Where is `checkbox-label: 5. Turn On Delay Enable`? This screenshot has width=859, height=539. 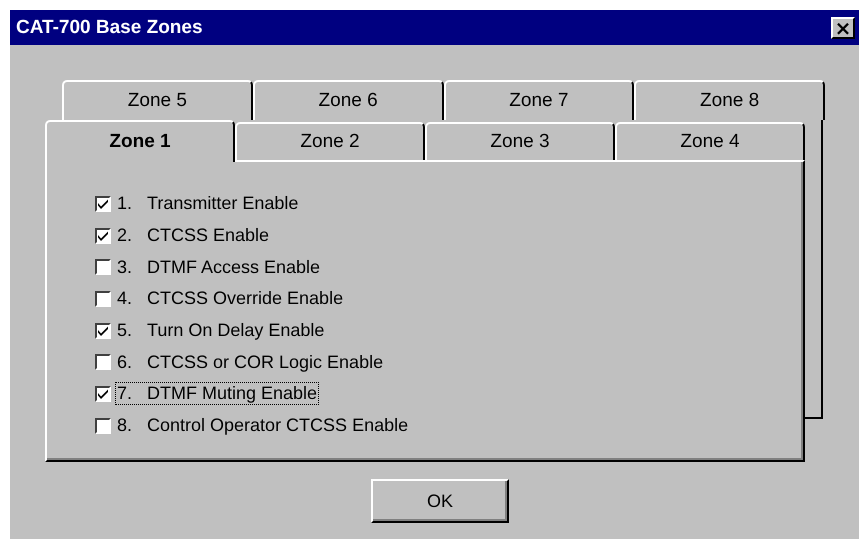 checkbox-label: 5. Turn On Delay Enable is located at coordinates (220, 330).